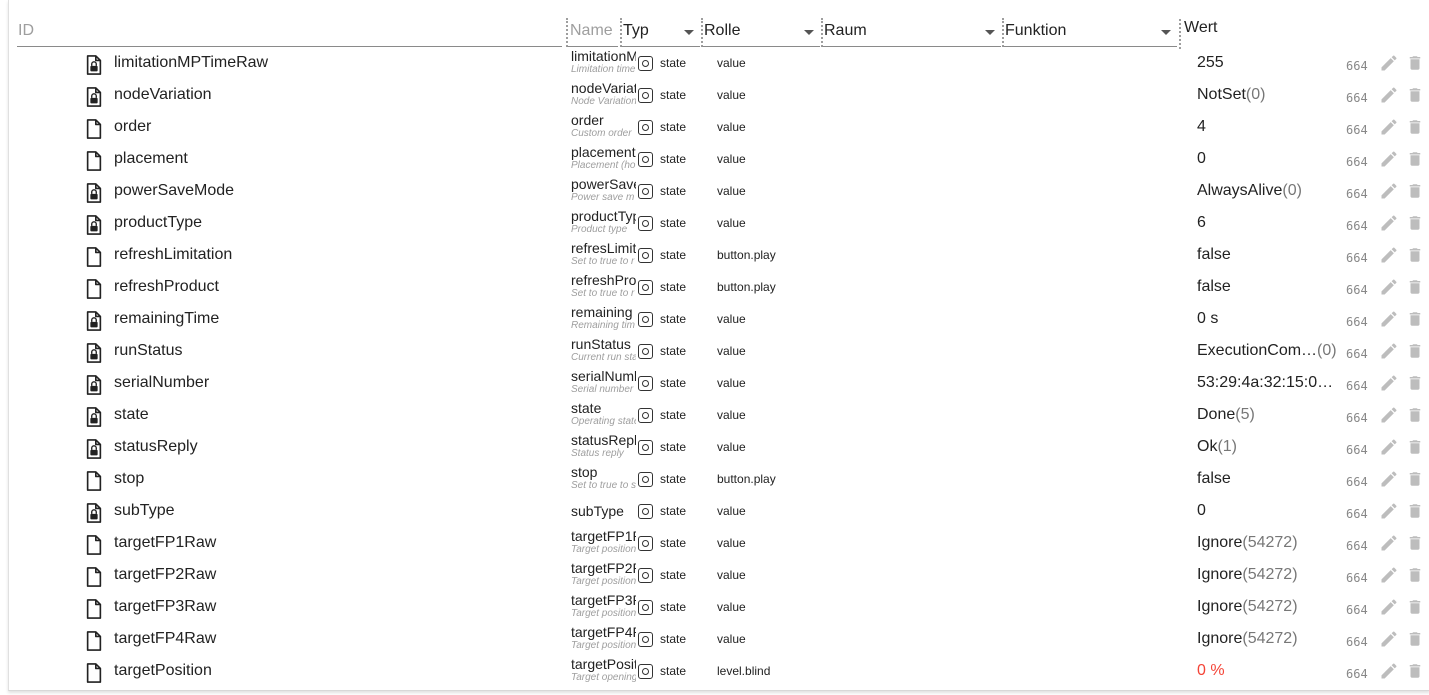 This screenshot has height=695, width=1429. Describe the element at coordinates (911, 32) in the screenshot. I see `room-filter-select: Raum` at that location.